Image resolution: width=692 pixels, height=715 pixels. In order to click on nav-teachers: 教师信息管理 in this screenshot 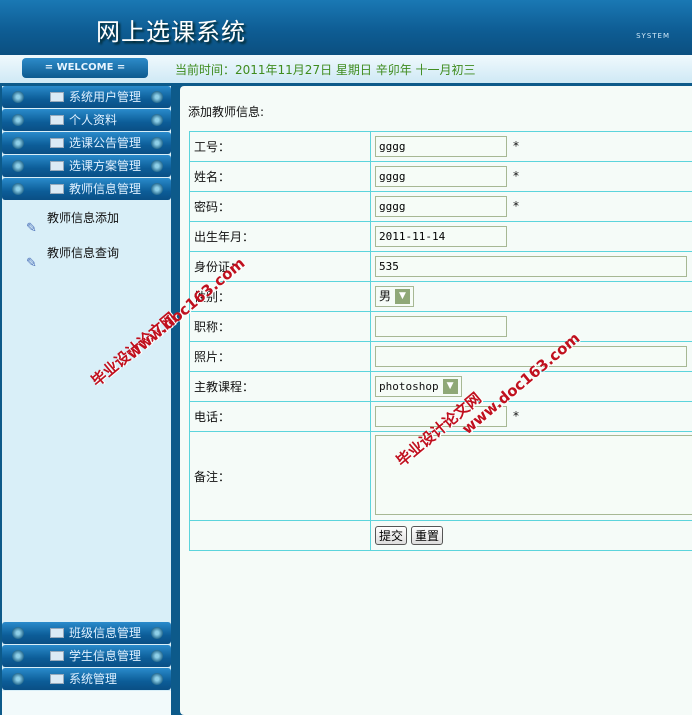, I will do `click(86, 189)`.